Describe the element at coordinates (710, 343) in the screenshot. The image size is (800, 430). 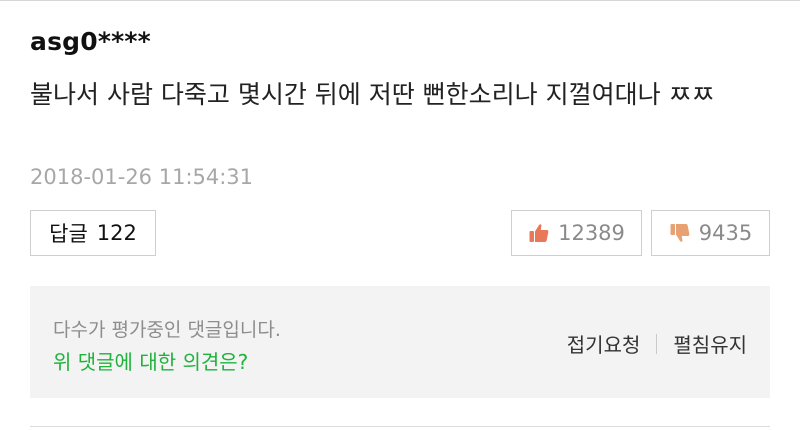
I see `keep-open-button: 펼침유지` at that location.